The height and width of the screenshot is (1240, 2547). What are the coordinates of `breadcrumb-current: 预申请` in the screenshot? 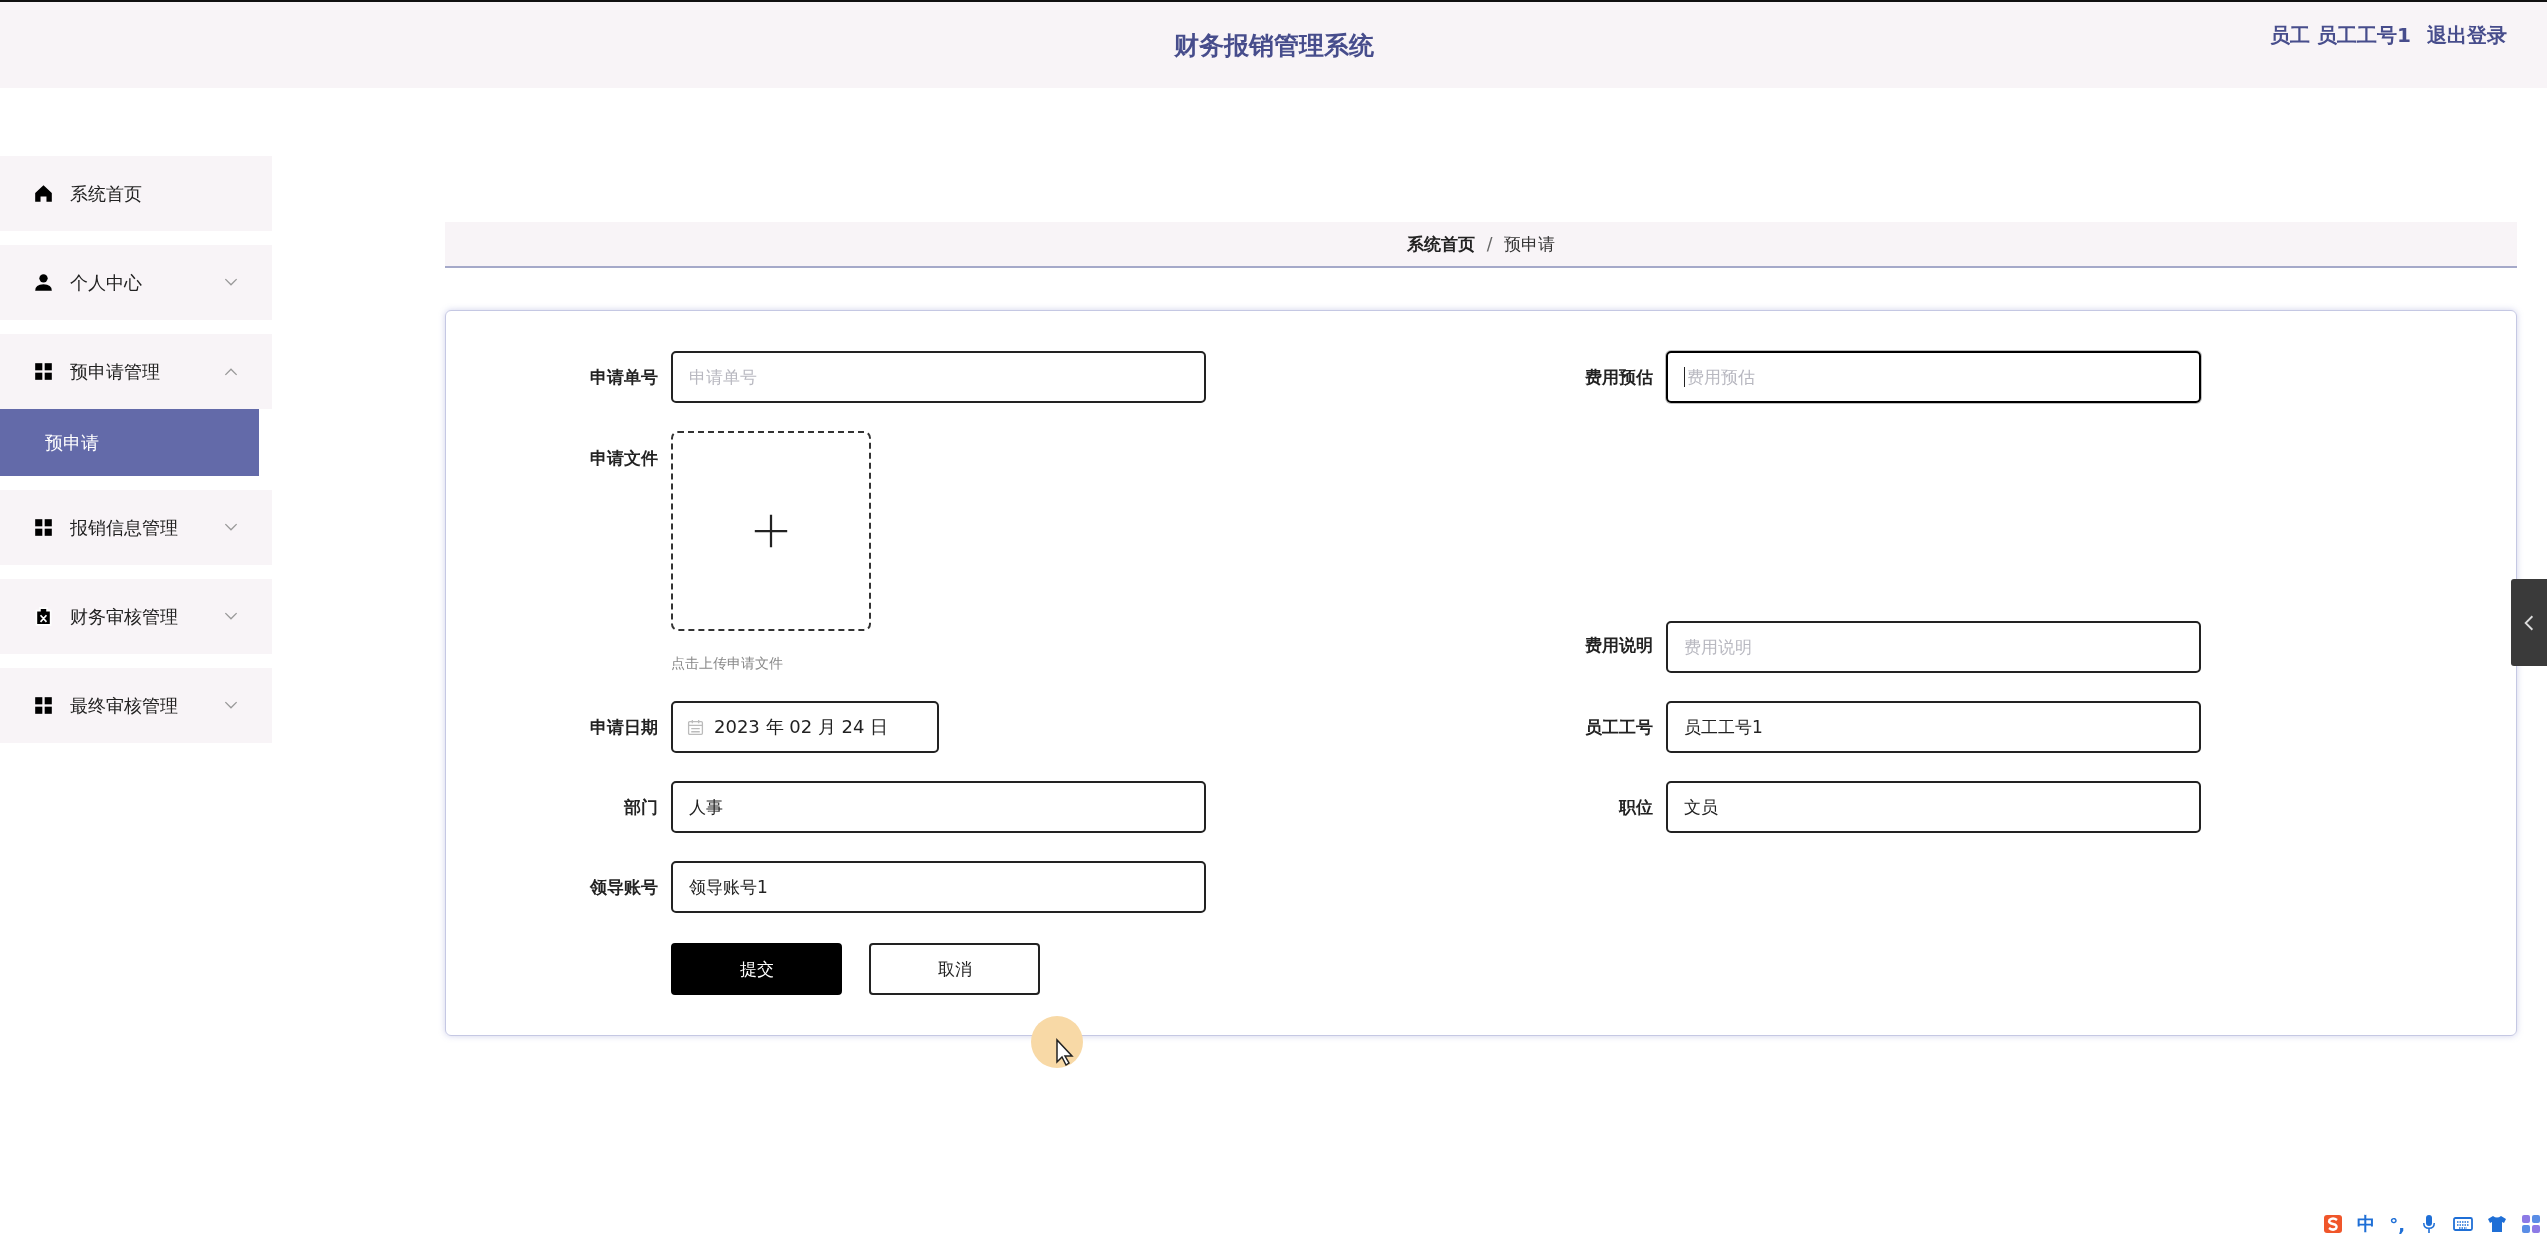 It's located at (1530, 244).